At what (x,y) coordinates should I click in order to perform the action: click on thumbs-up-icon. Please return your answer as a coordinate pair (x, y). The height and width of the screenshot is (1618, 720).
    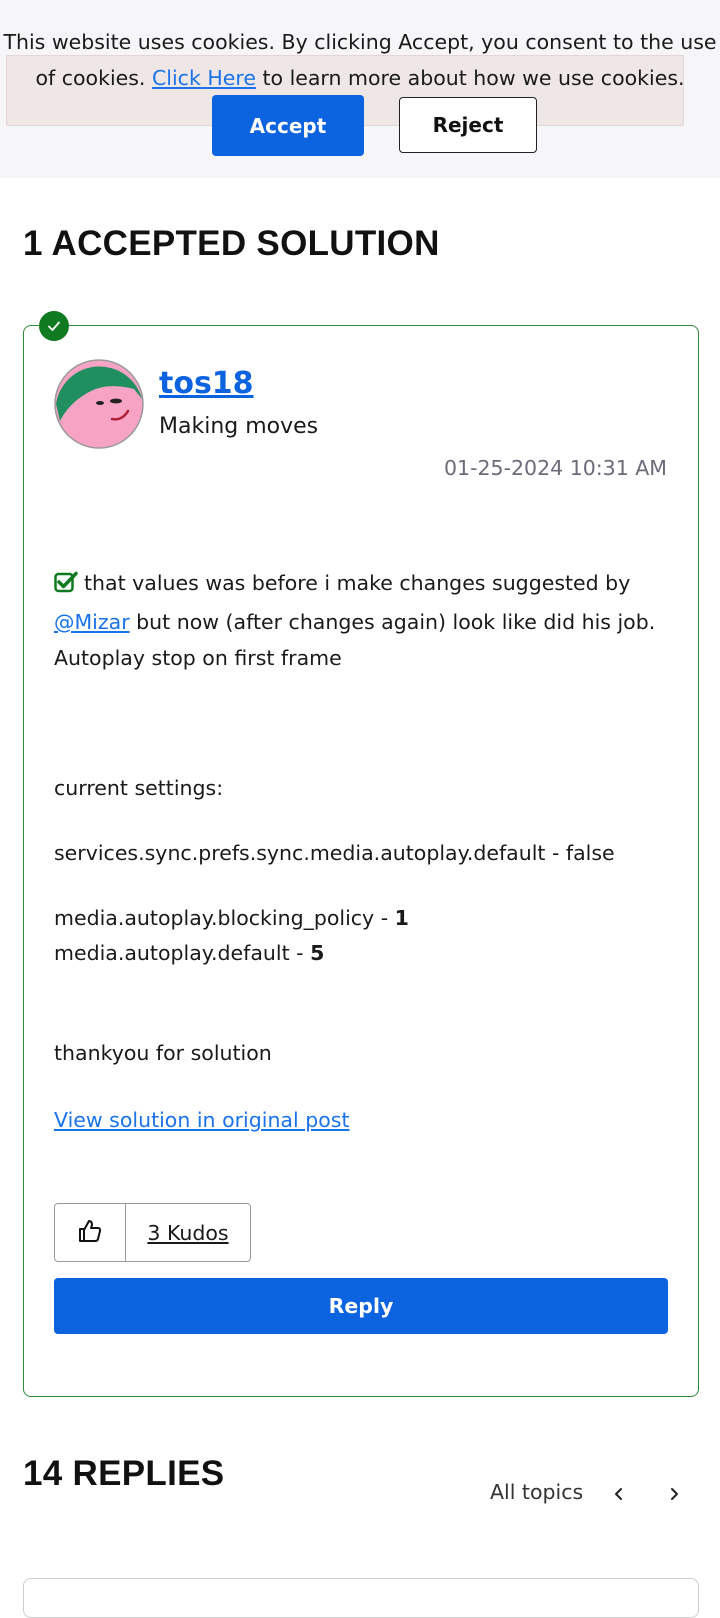
    Looking at the image, I should click on (90, 1233).